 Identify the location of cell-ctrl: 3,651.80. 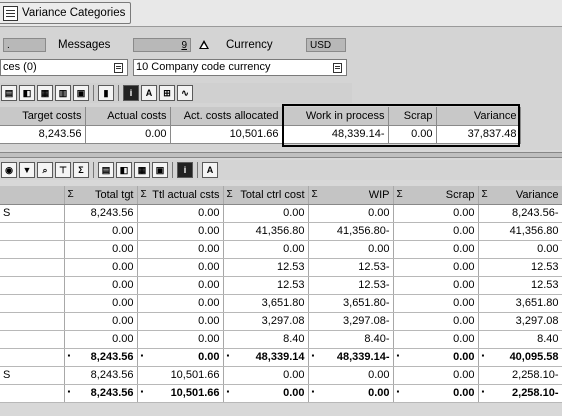
(266, 303).